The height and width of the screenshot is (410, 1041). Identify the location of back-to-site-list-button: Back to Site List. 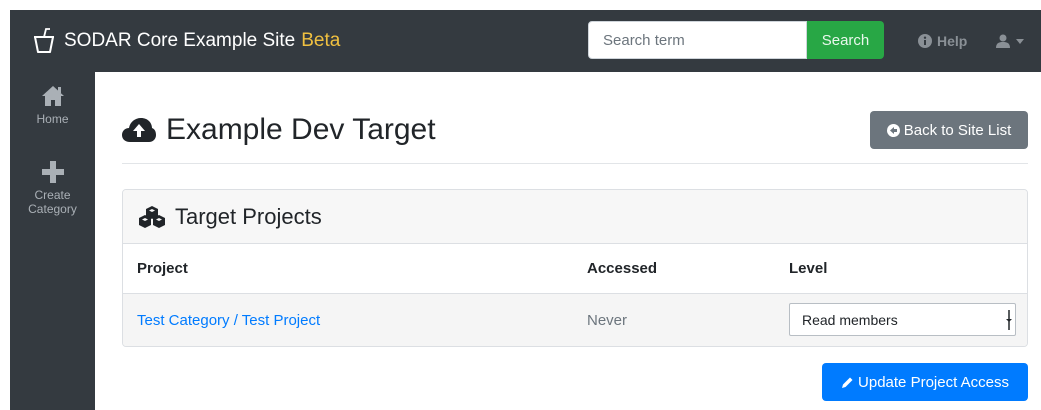
(949, 130).